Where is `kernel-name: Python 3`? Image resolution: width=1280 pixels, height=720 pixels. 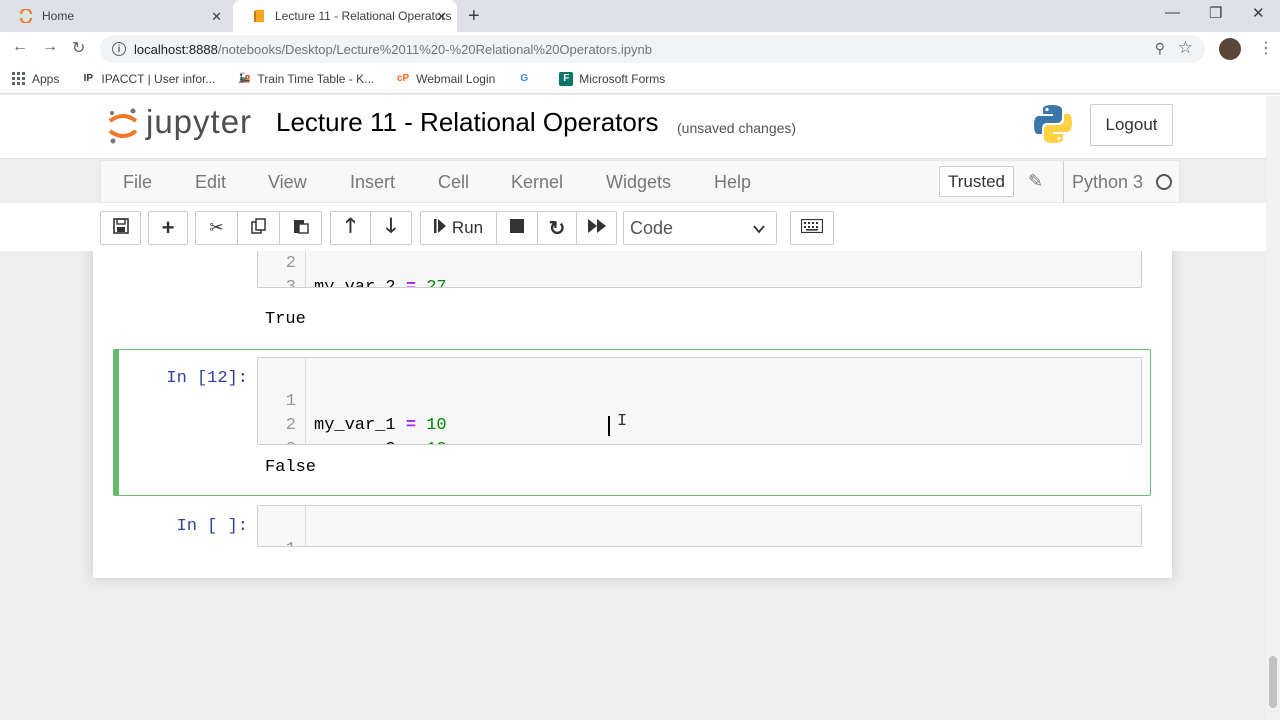
kernel-name: Python 3 is located at coordinates (1103, 182).